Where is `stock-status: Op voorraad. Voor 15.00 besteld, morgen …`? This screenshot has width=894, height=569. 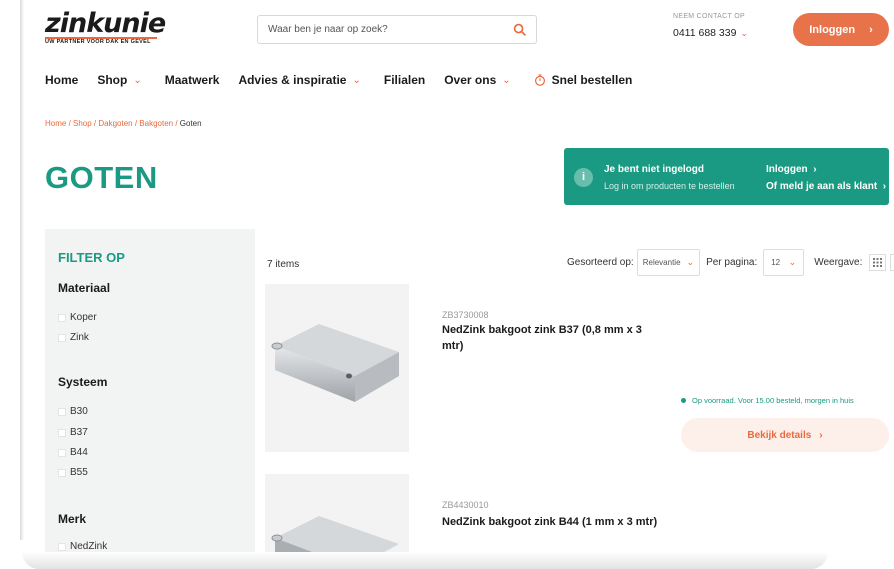 stock-status: Op voorraad. Voor 15.00 besteld, morgen … is located at coordinates (767, 400).